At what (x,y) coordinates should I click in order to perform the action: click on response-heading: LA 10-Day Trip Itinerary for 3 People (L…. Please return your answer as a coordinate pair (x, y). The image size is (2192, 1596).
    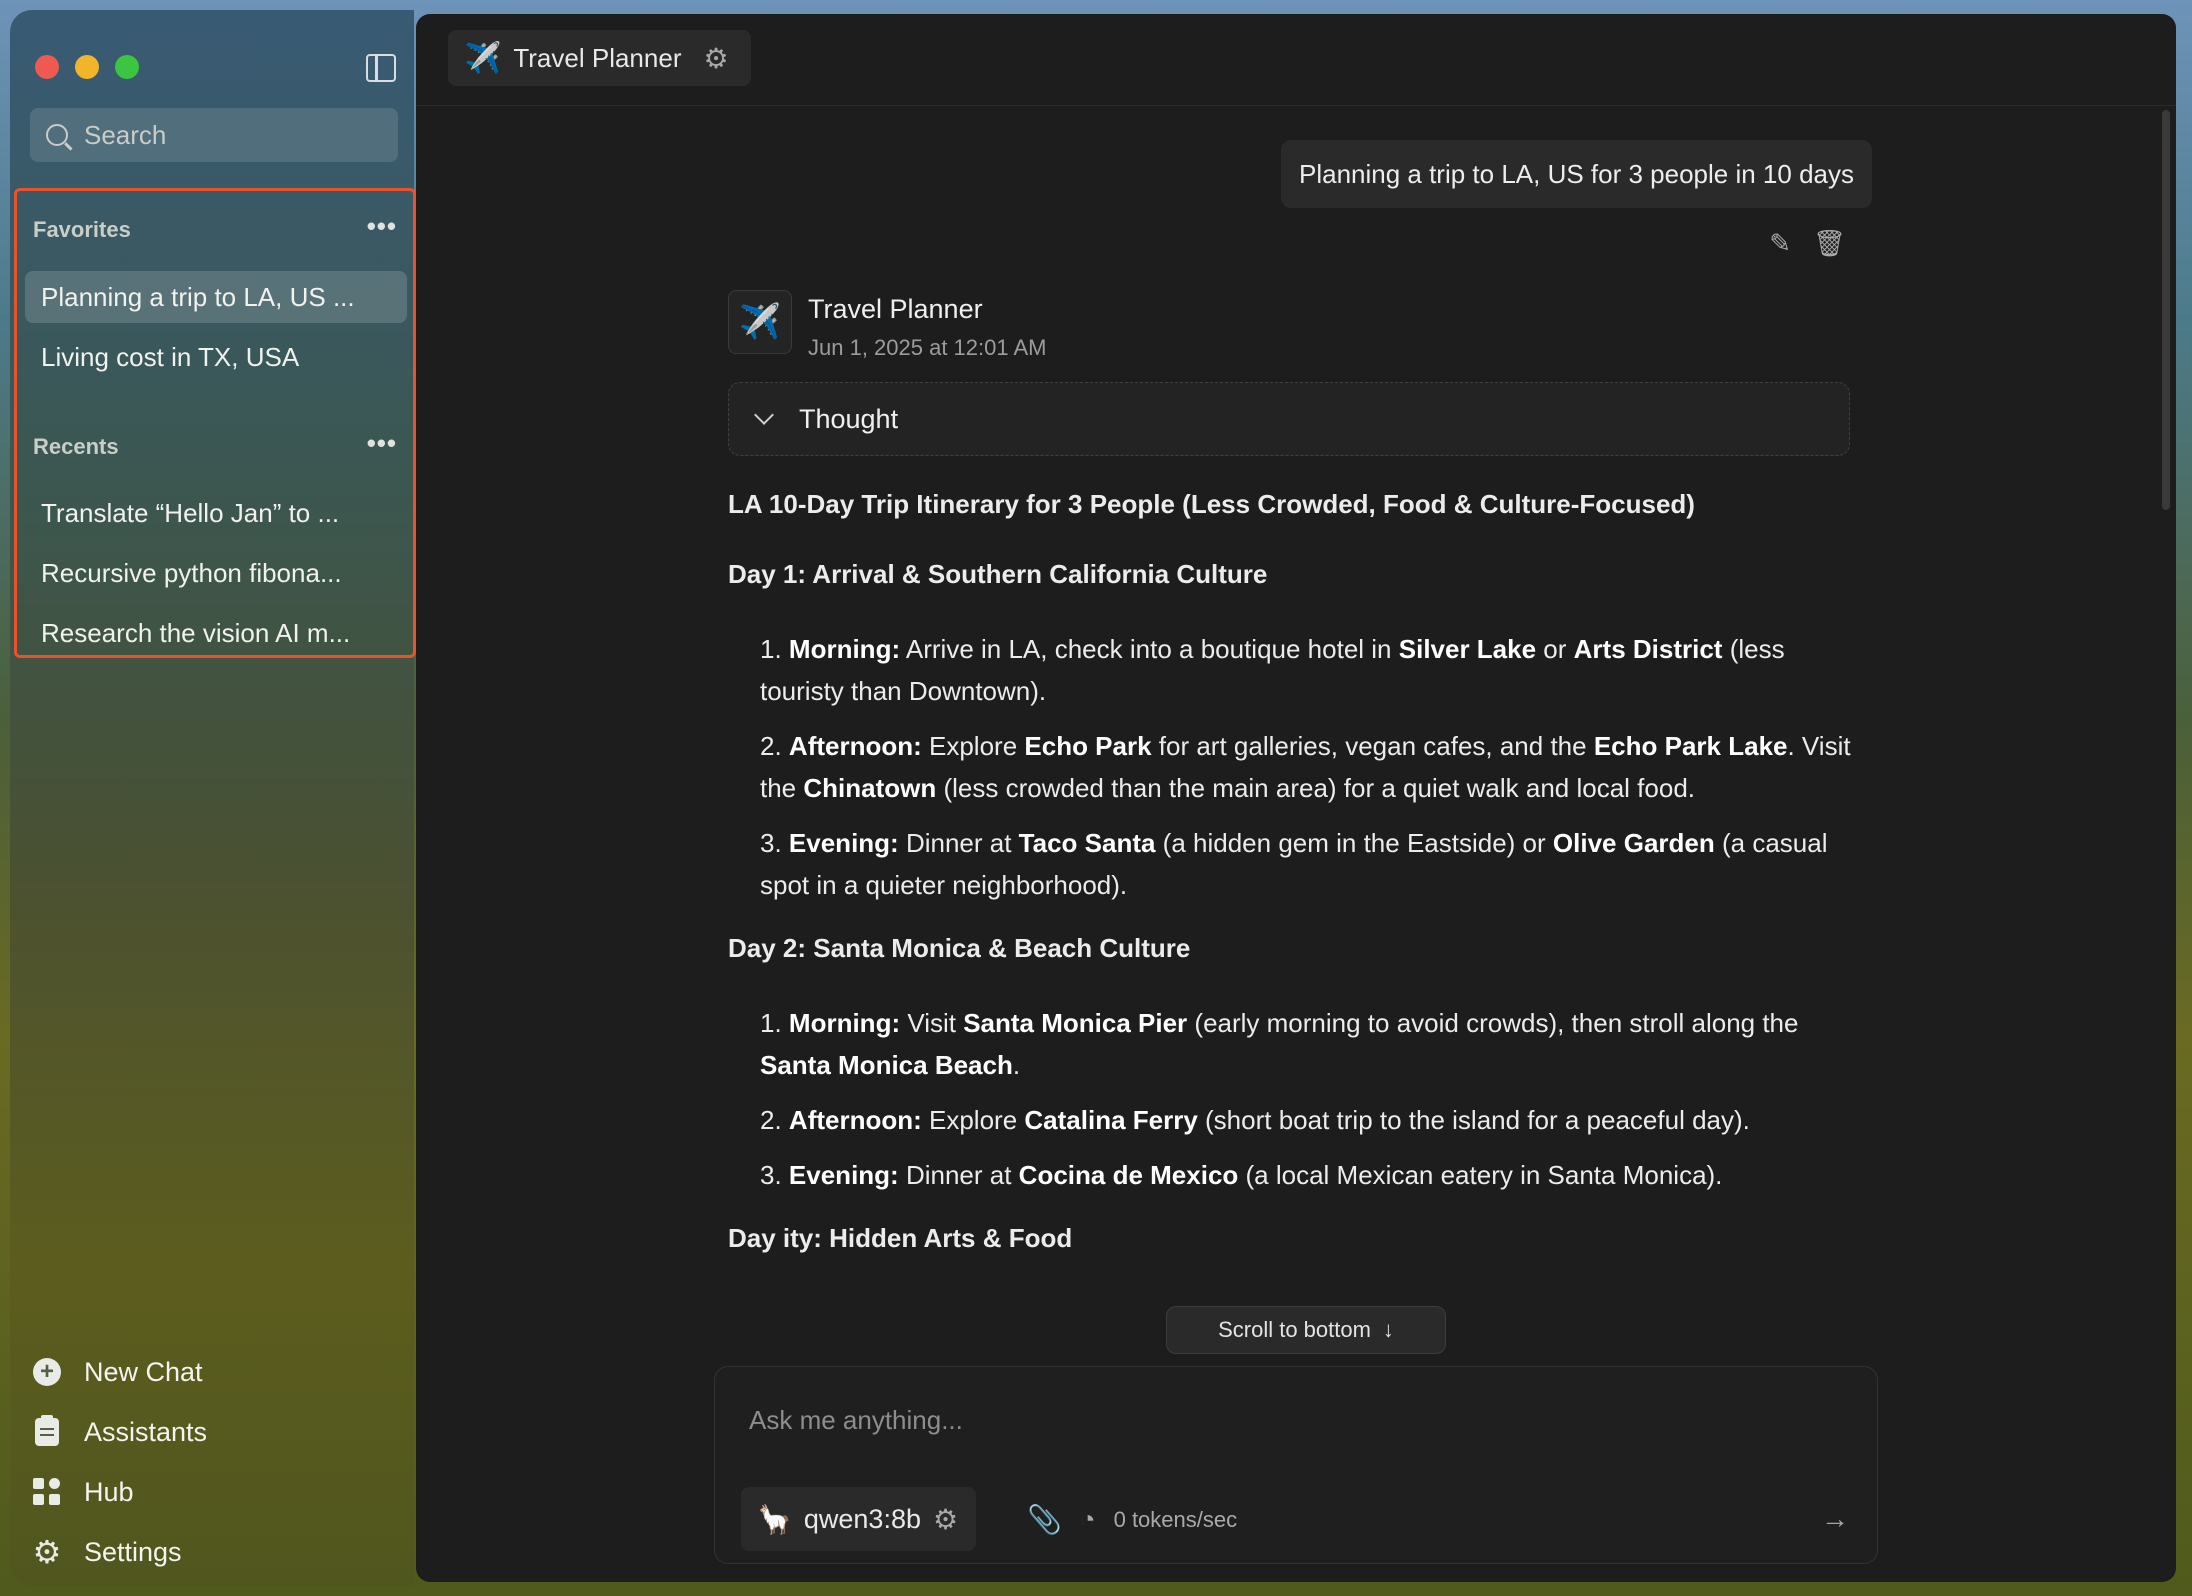
    Looking at the image, I should click on (1211, 504).